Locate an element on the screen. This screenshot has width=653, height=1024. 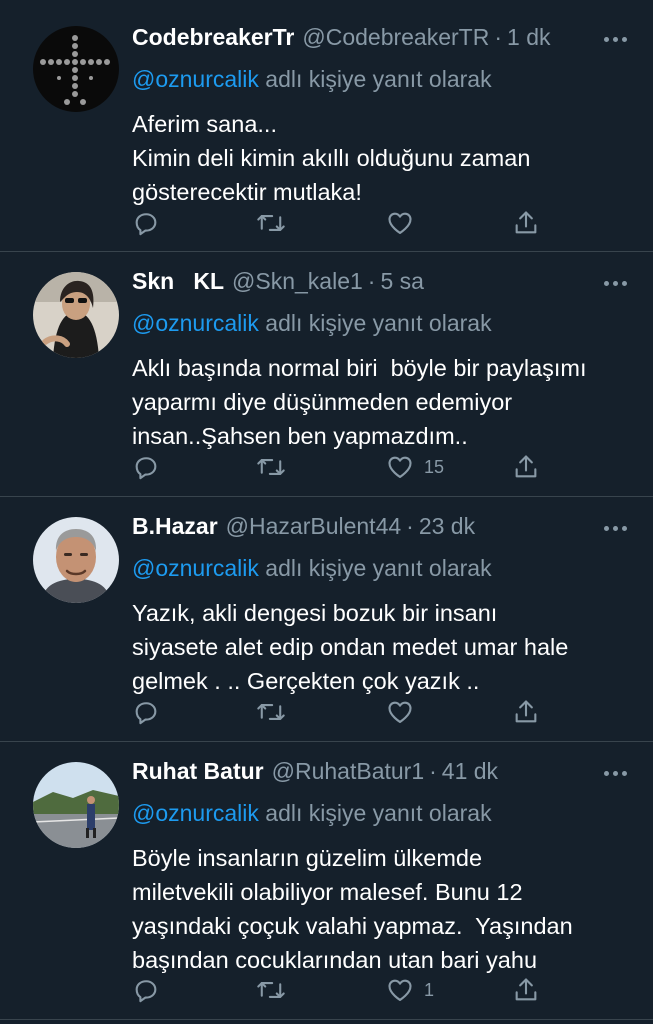
tweet-text-line: yaparmı diye düşünmeden edemiyor is located at coordinates (322, 402).